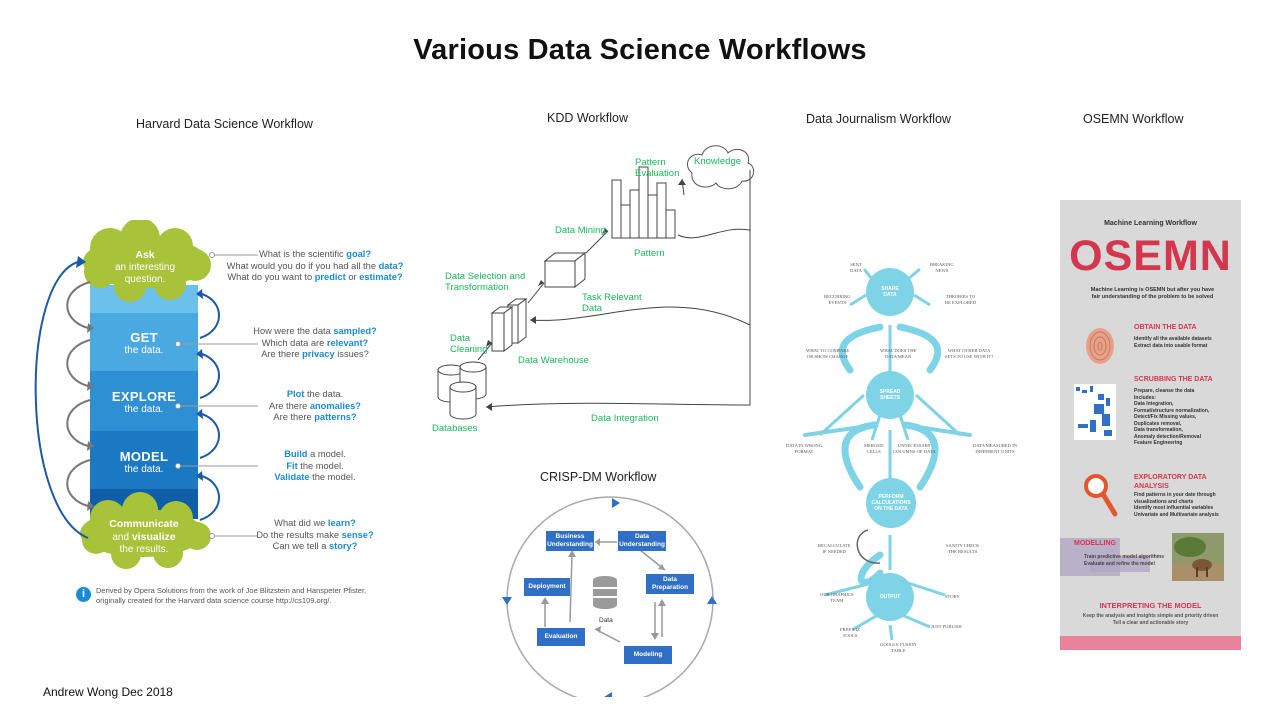  Describe the element at coordinates (969, 350) in the screenshot. I see `dj-label-line: WHAT OTHER DATA` at that location.